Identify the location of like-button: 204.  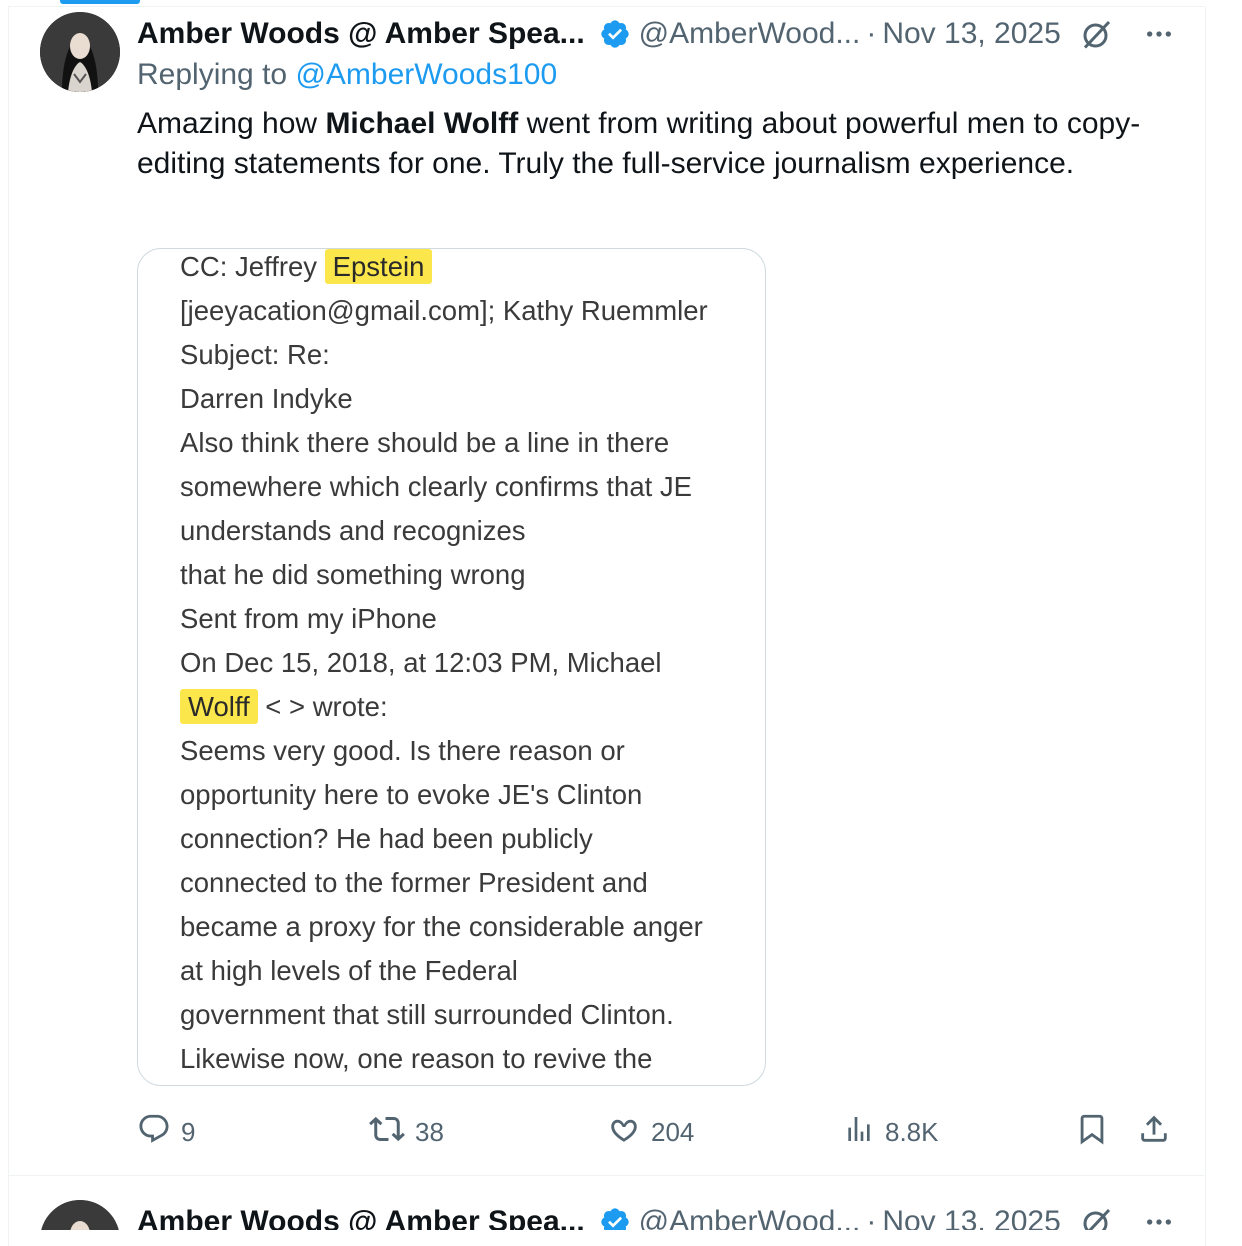
(650, 1132).